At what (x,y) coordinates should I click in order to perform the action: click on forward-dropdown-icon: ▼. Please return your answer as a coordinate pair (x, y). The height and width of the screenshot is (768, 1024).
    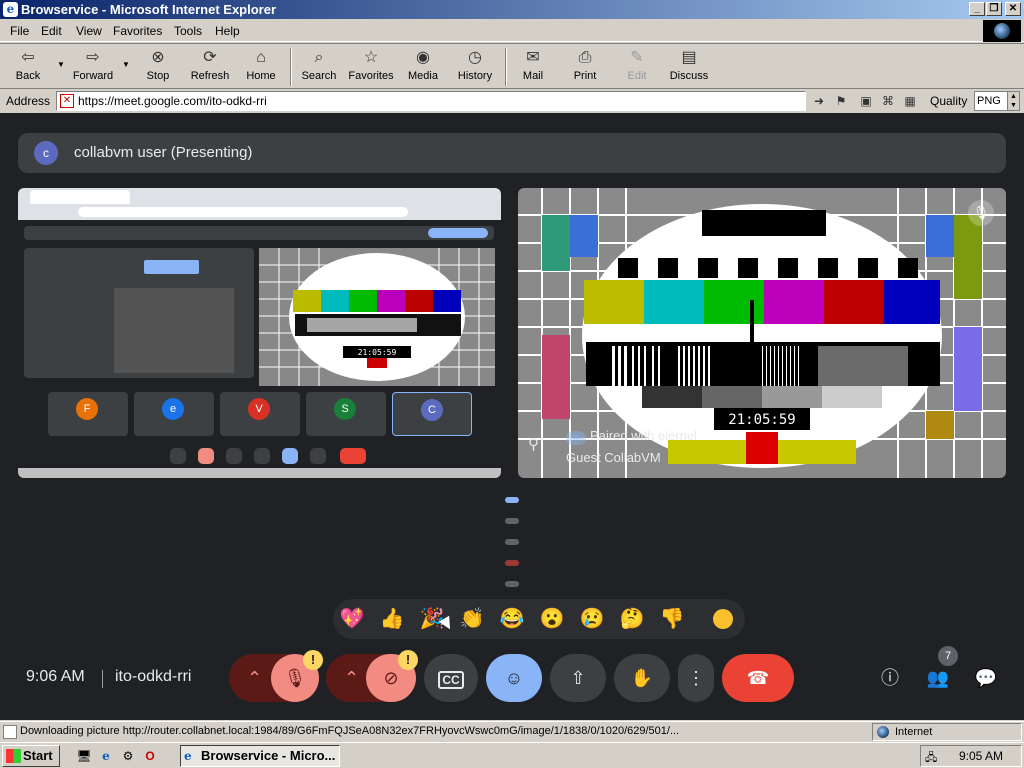
    Looking at the image, I should click on (126, 64).